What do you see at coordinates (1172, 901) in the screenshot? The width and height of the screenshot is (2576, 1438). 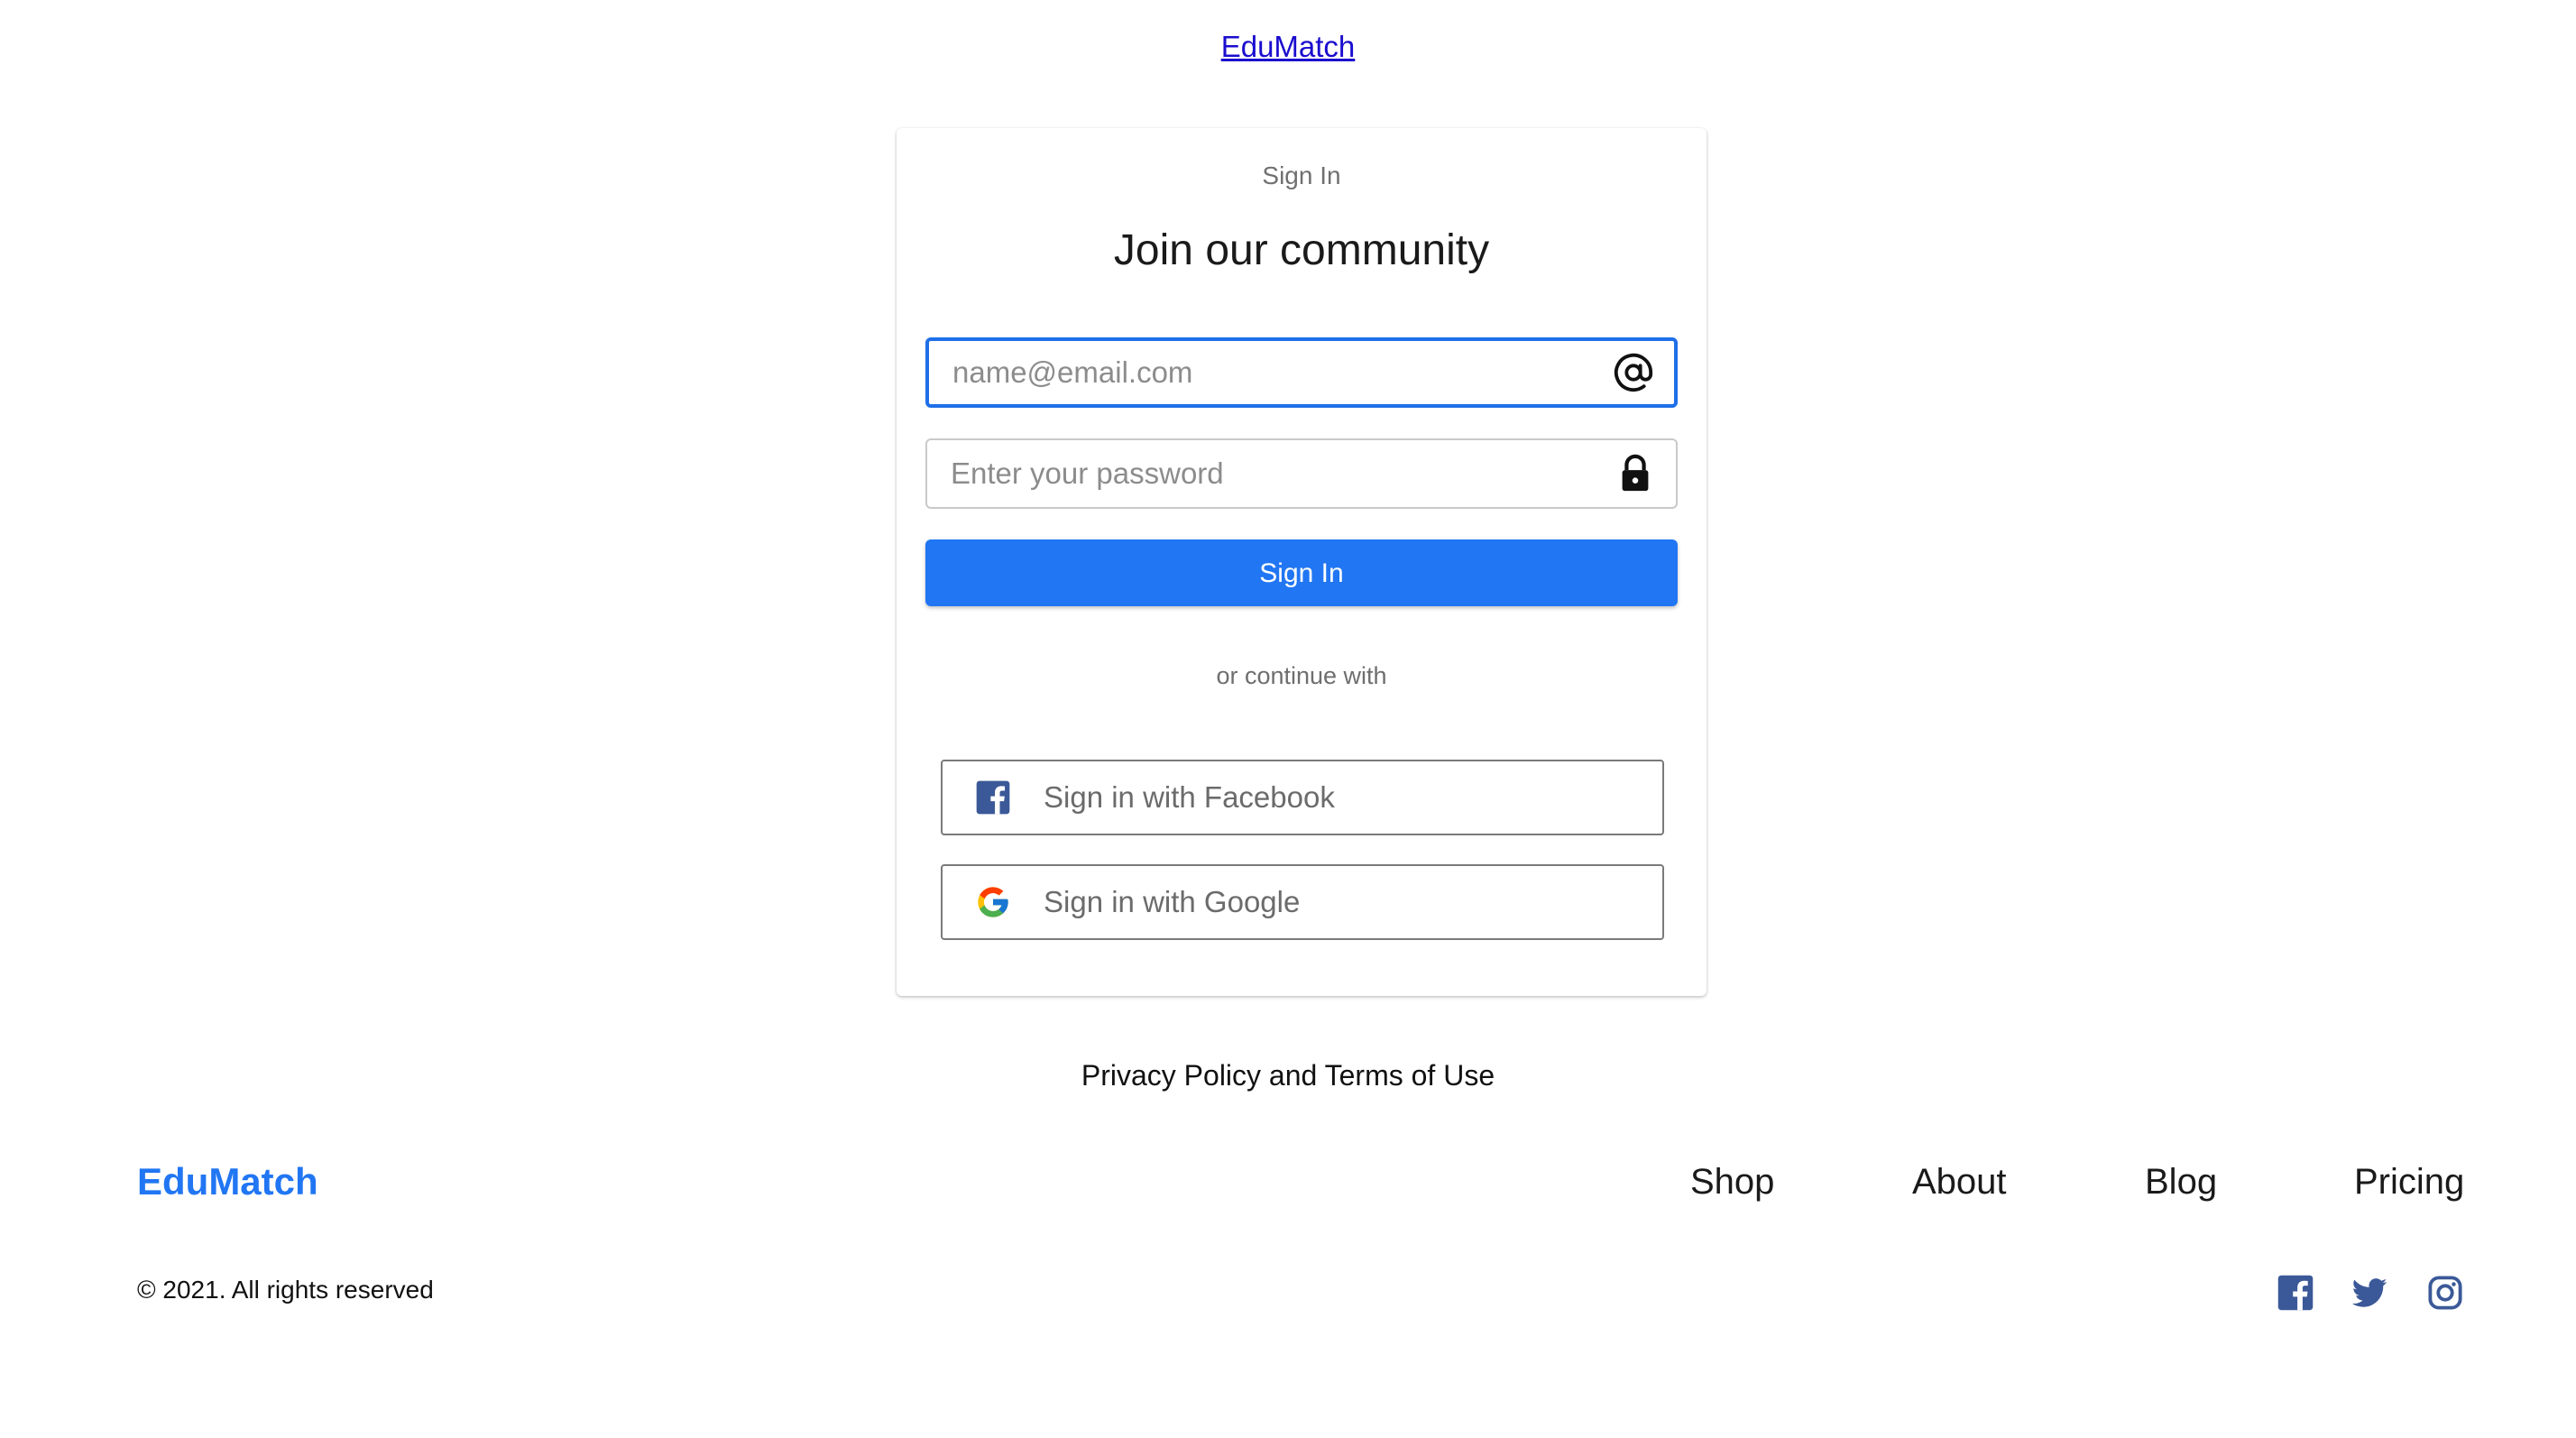 I see `google-sign-in-label: Sign in with Google` at bounding box center [1172, 901].